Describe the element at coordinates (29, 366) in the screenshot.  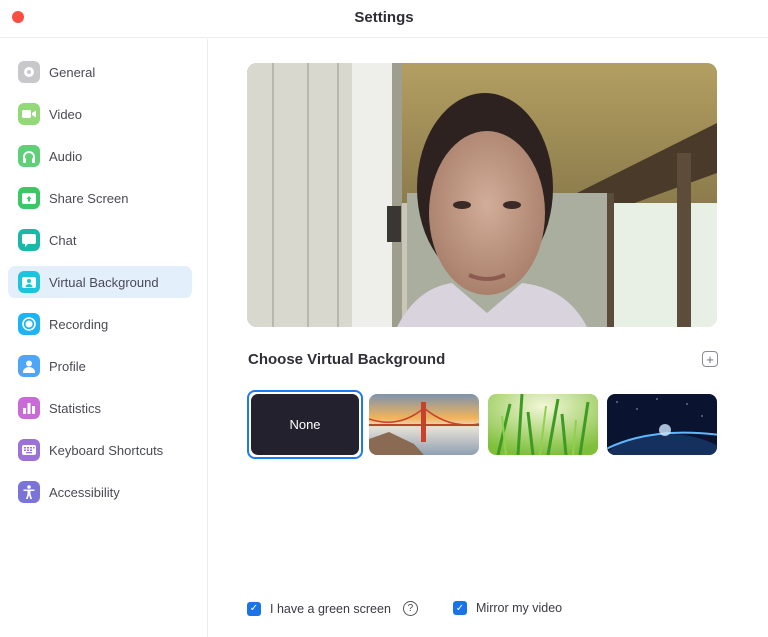
I see `profile-icon` at that location.